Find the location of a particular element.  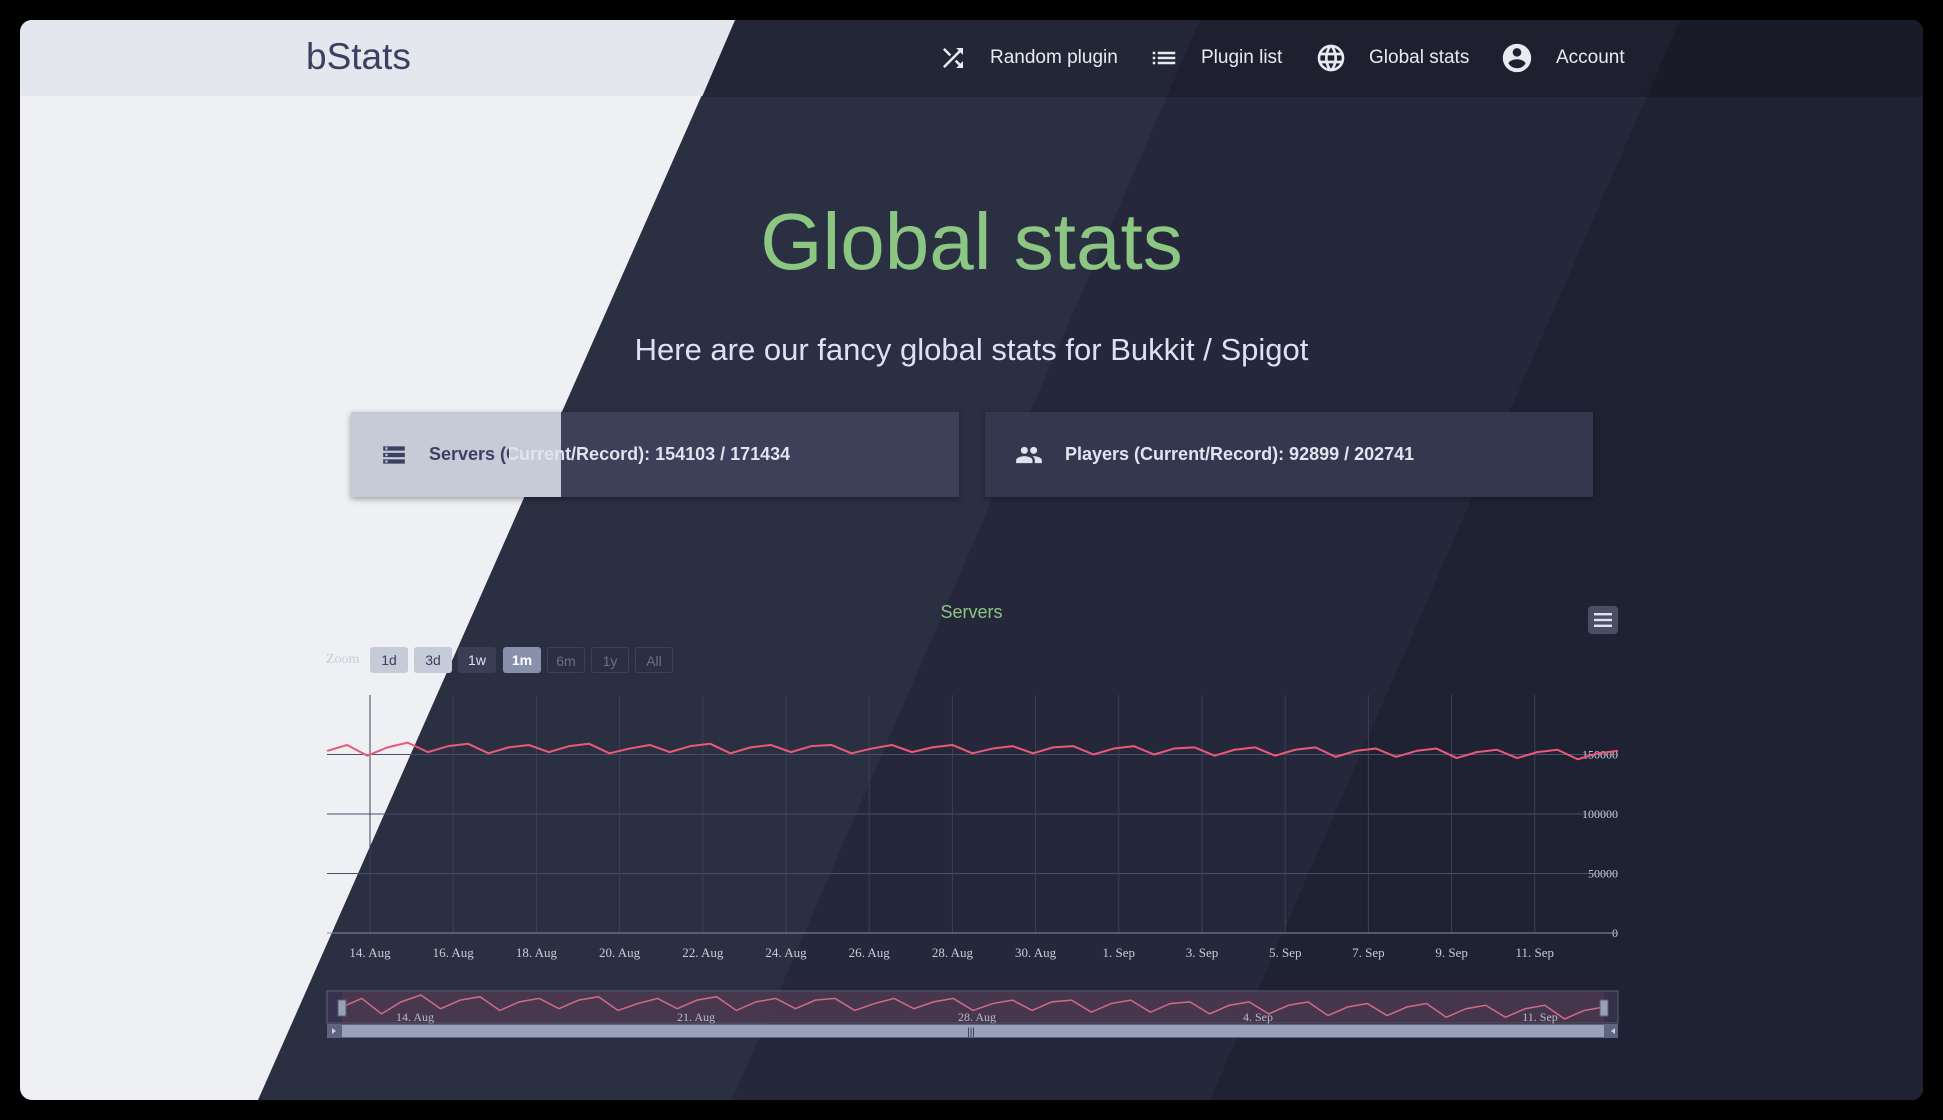

navigator-tick-label: 28. Aug is located at coordinates (977, 1017).